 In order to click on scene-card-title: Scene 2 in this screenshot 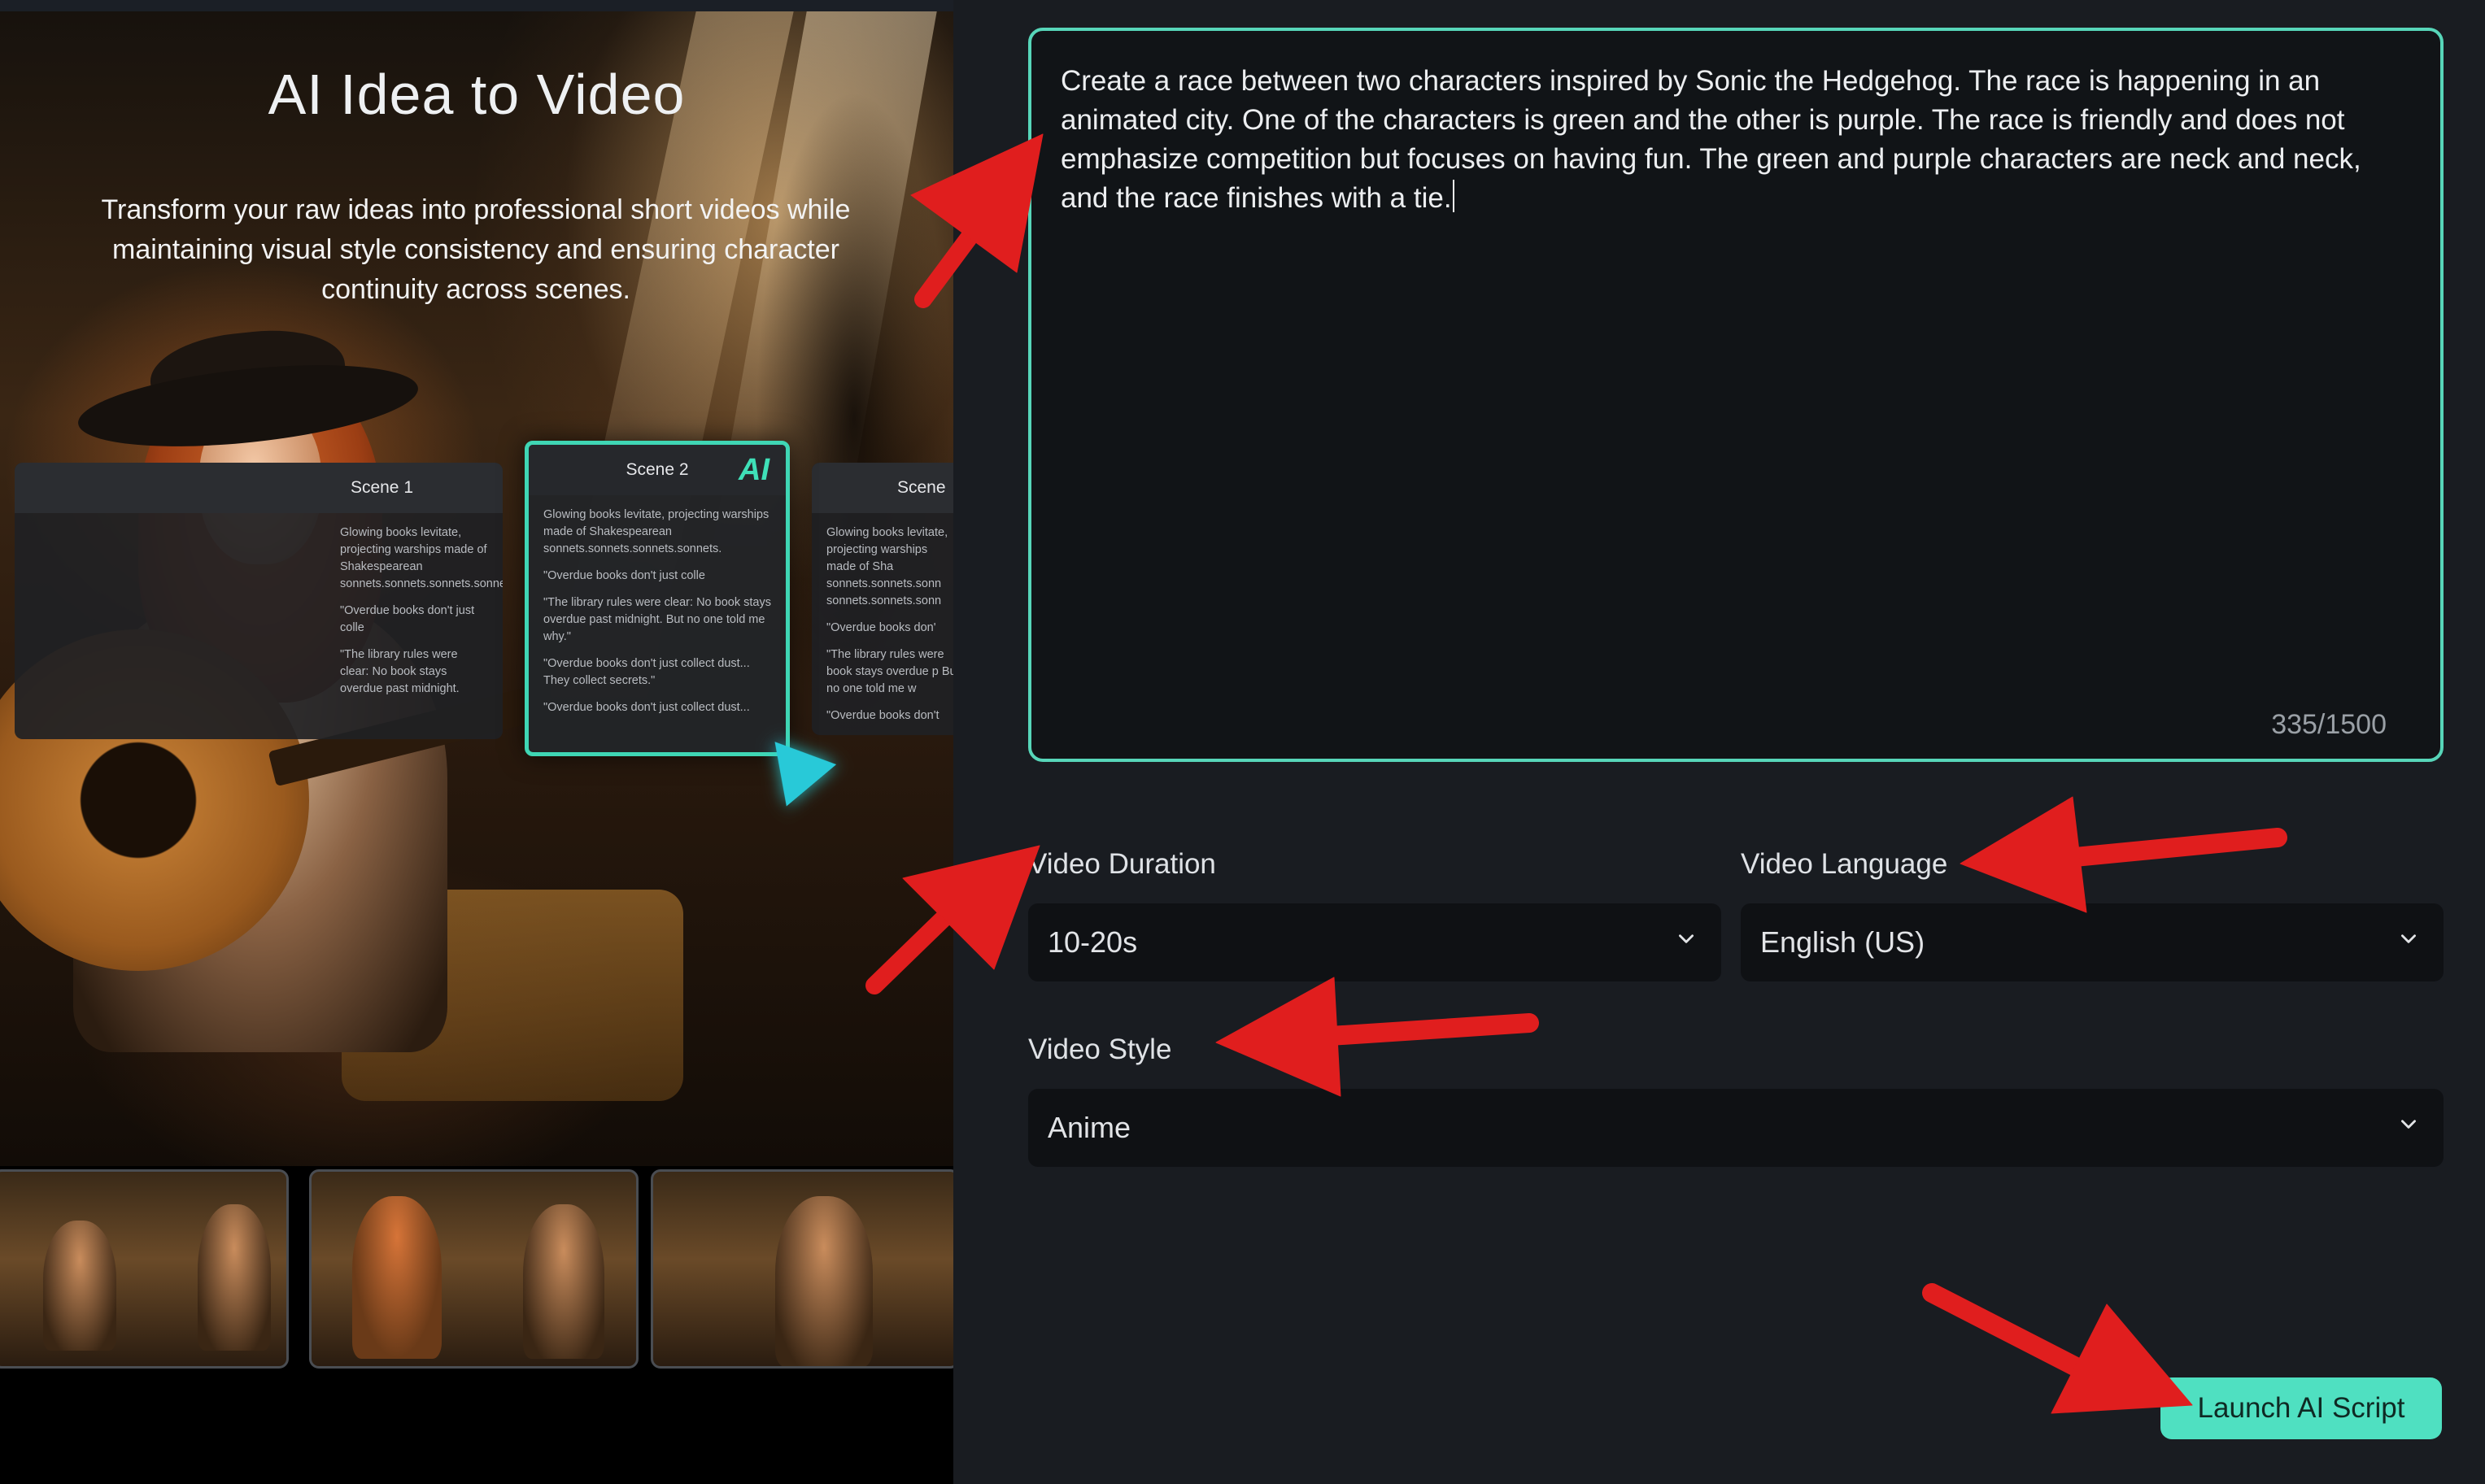, I will do `click(657, 469)`.